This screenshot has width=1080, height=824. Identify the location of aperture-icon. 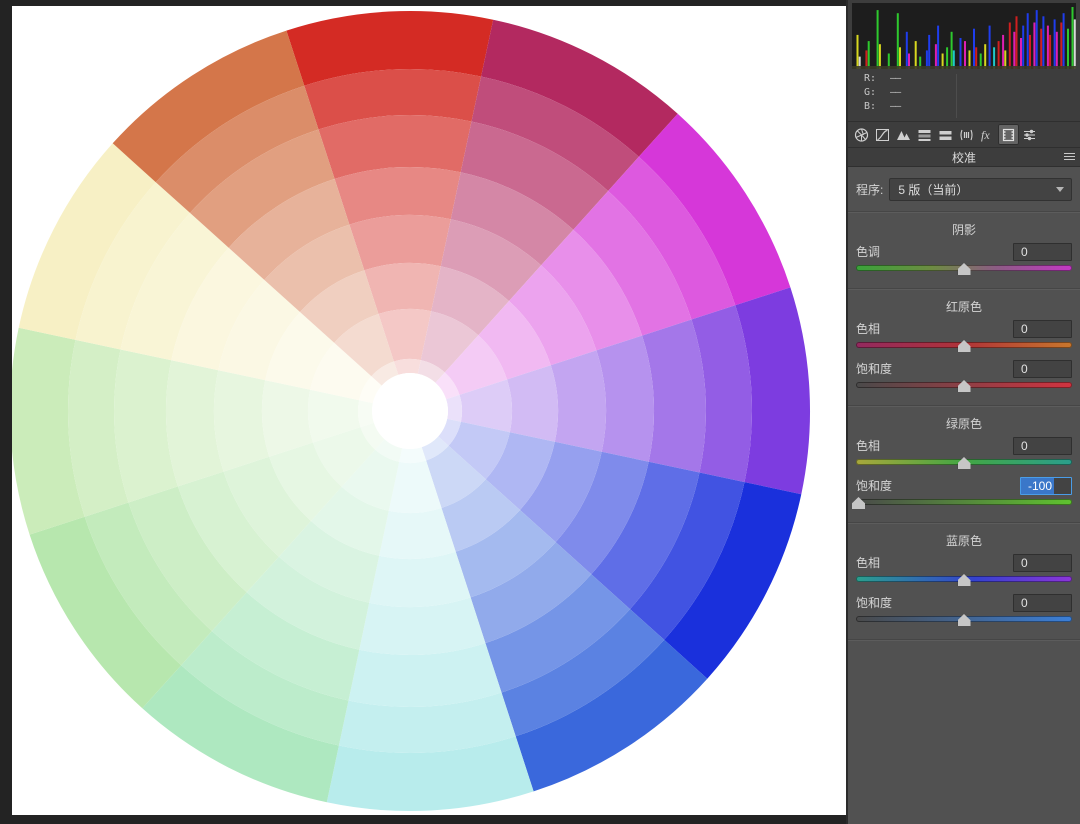
(861, 134).